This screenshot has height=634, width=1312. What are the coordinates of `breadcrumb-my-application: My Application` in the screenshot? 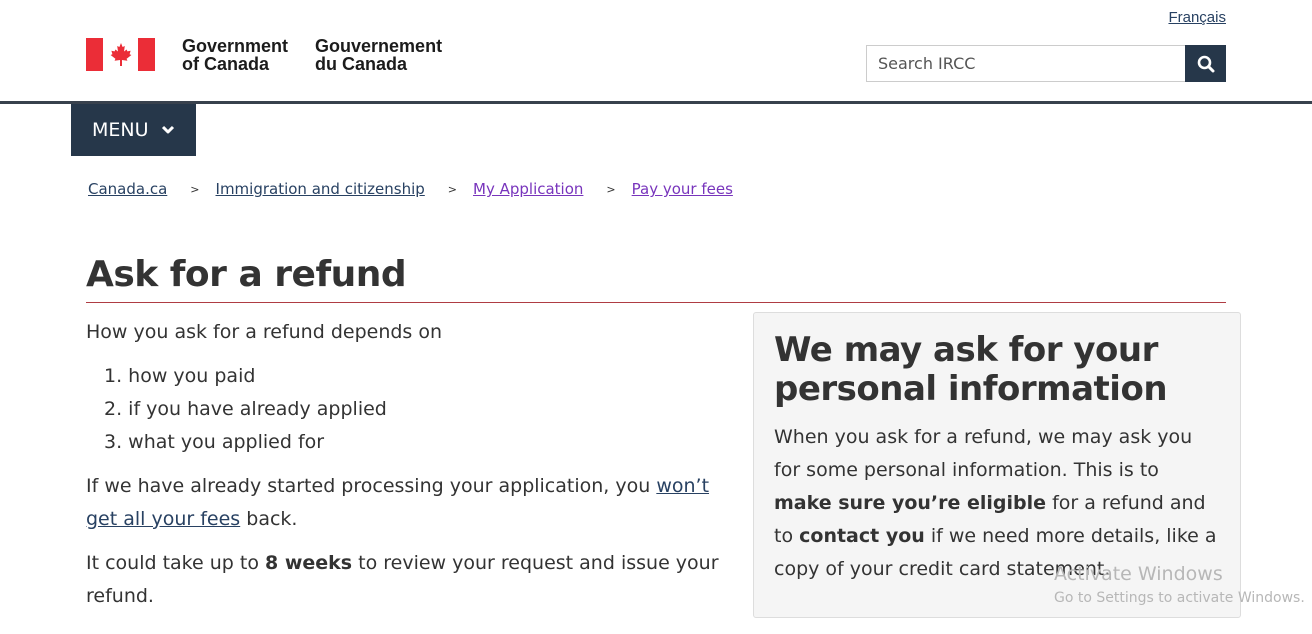 It's located at (528, 189).